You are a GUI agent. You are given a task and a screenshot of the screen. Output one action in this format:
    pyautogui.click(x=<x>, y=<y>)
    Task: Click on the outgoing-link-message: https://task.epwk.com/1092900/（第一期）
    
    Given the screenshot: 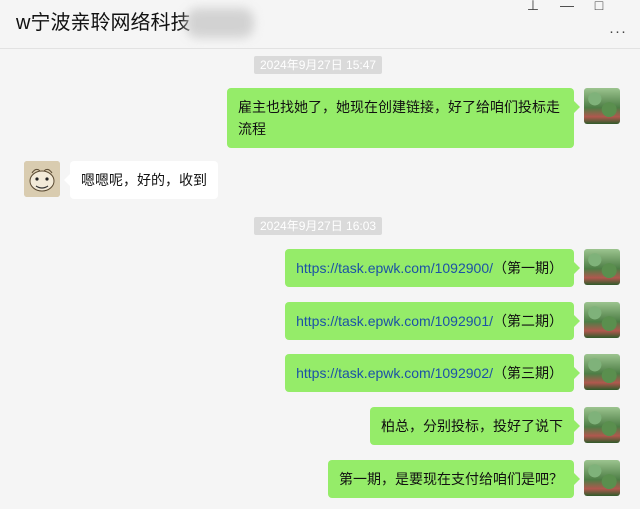 What is the action you would take?
    pyautogui.click(x=432, y=268)
    